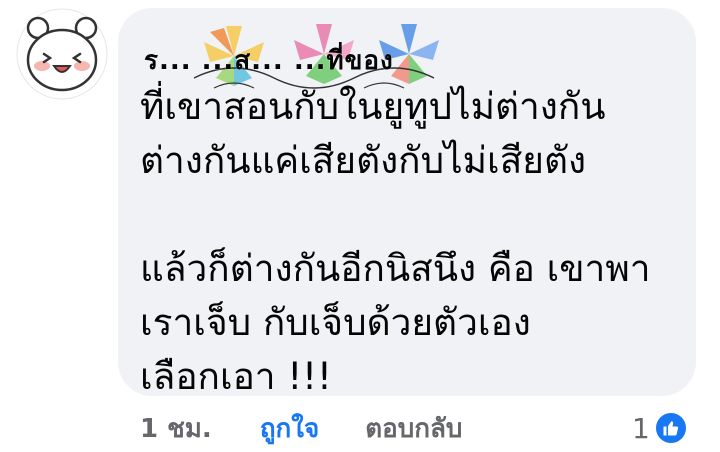  I want to click on comment-actions: 1 ชม. ถูกใจ ตอบกลับ, so click(301, 428).